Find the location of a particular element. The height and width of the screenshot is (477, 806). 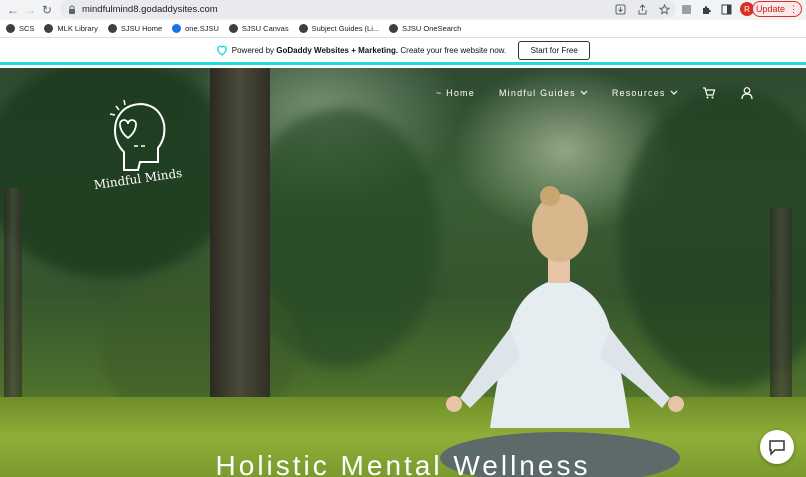

bookmark-item: SJSU Canvas is located at coordinates (258, 28).